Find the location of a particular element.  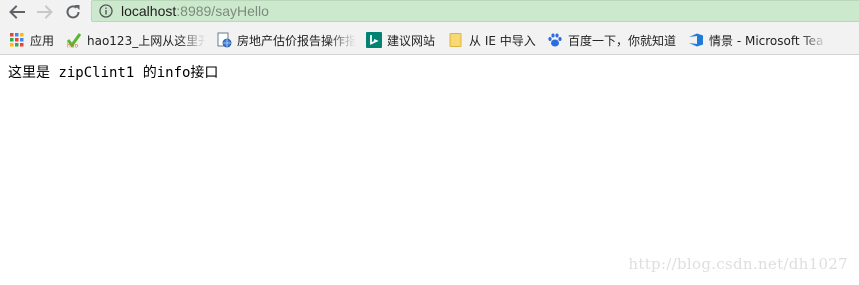

bookmark-apps: 应用 is located at coordinates (31, 40).